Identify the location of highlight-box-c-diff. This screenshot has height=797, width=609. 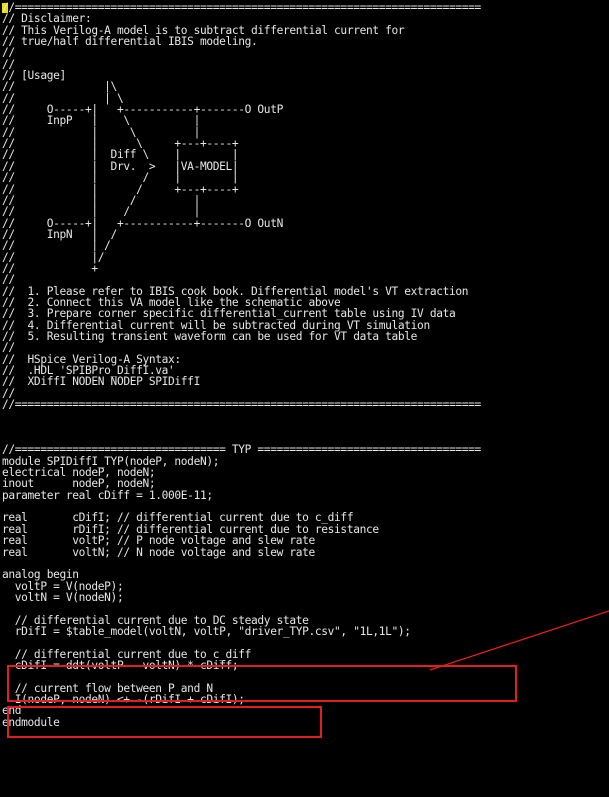
(164, 722).